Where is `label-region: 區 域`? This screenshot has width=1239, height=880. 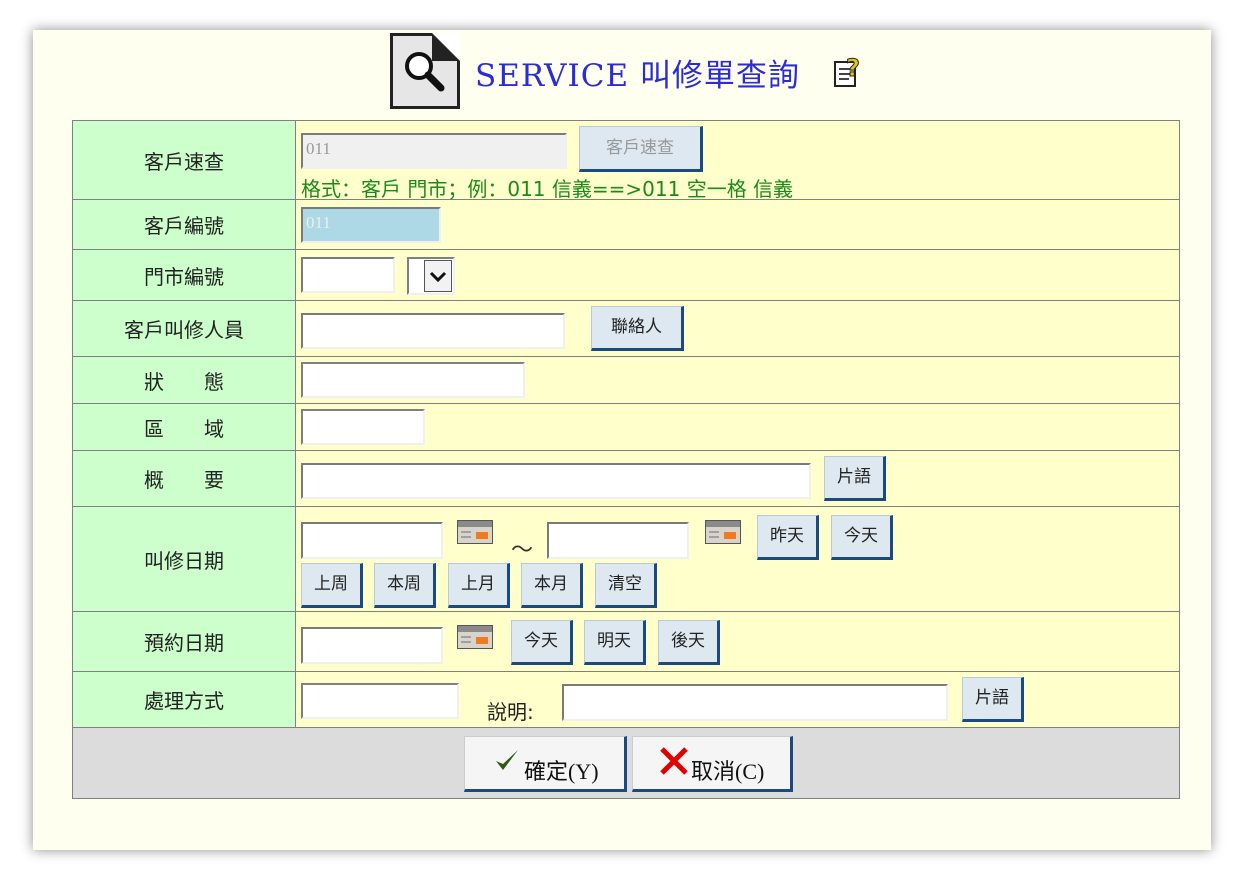
label-region: 區 域 is located at coordinates (184, 427).